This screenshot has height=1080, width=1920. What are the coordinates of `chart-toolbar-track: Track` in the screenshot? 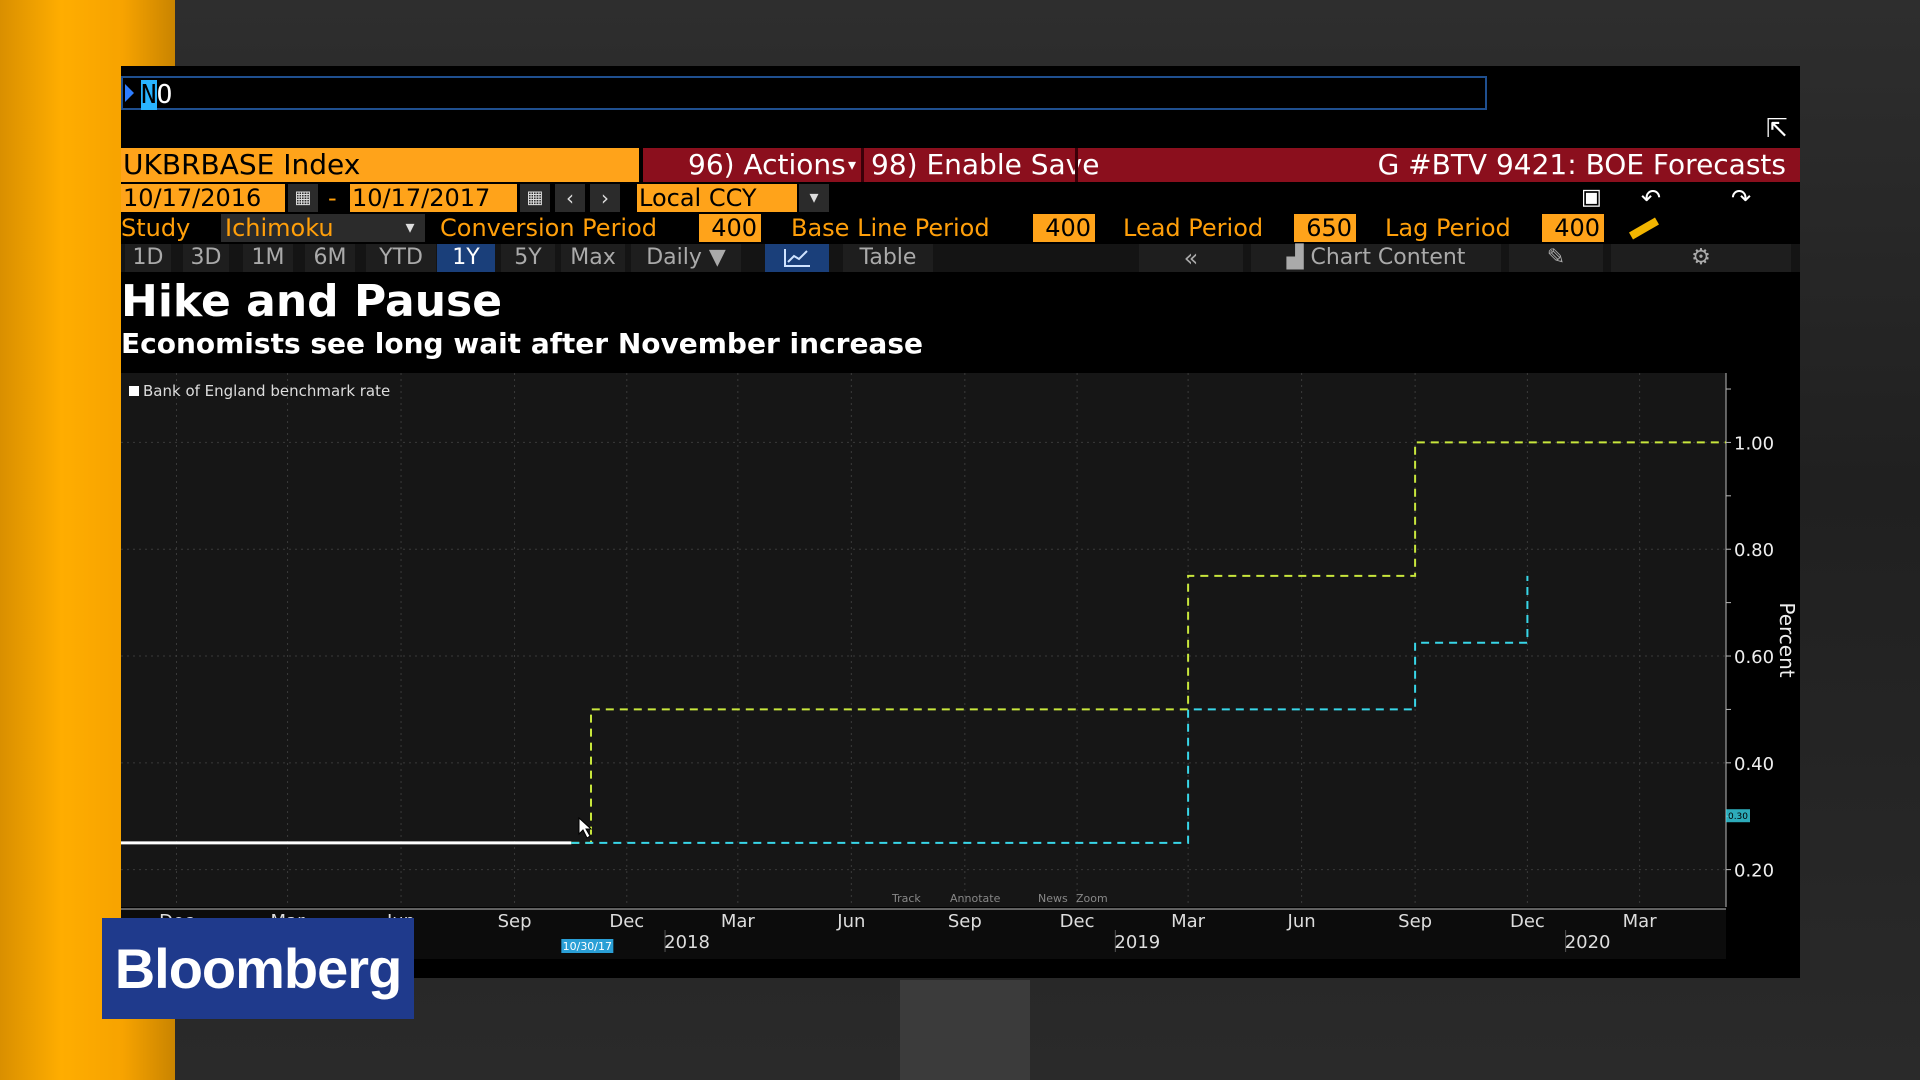 It's located at (906, 898).